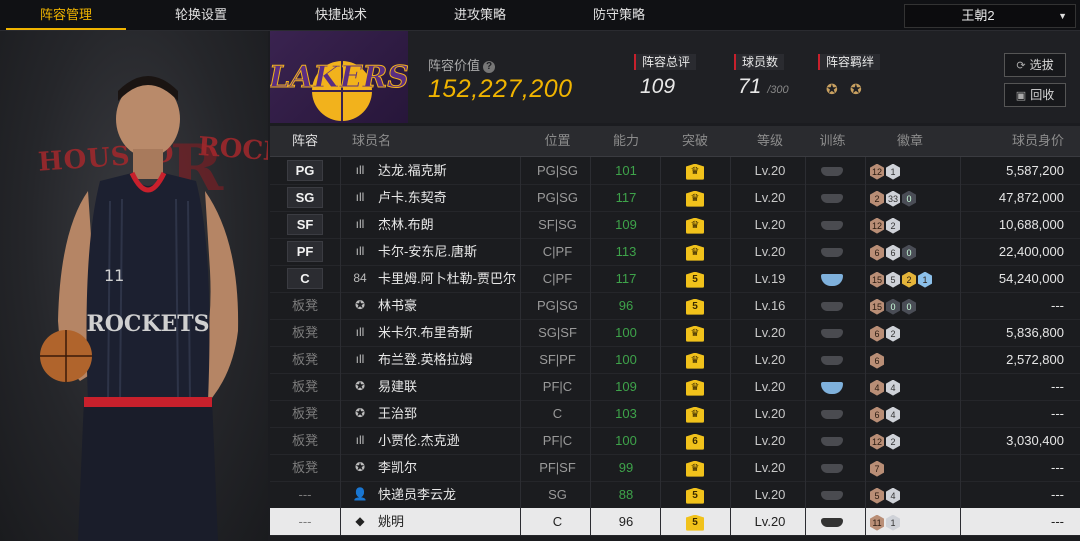  I want to click on player-name: 卡尔-安东尼.唐斯, so click(427, 251).